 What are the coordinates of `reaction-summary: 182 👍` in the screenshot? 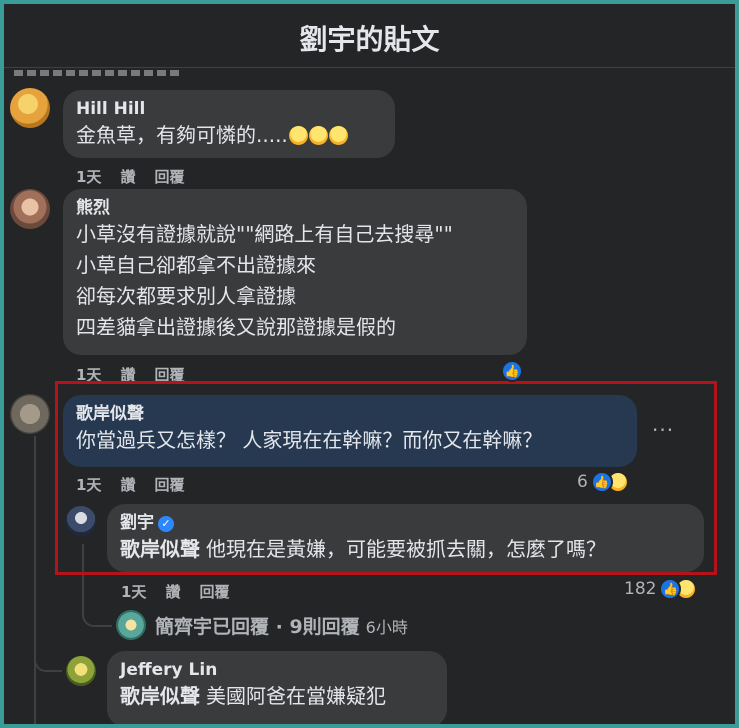 It's located at (661, 589).